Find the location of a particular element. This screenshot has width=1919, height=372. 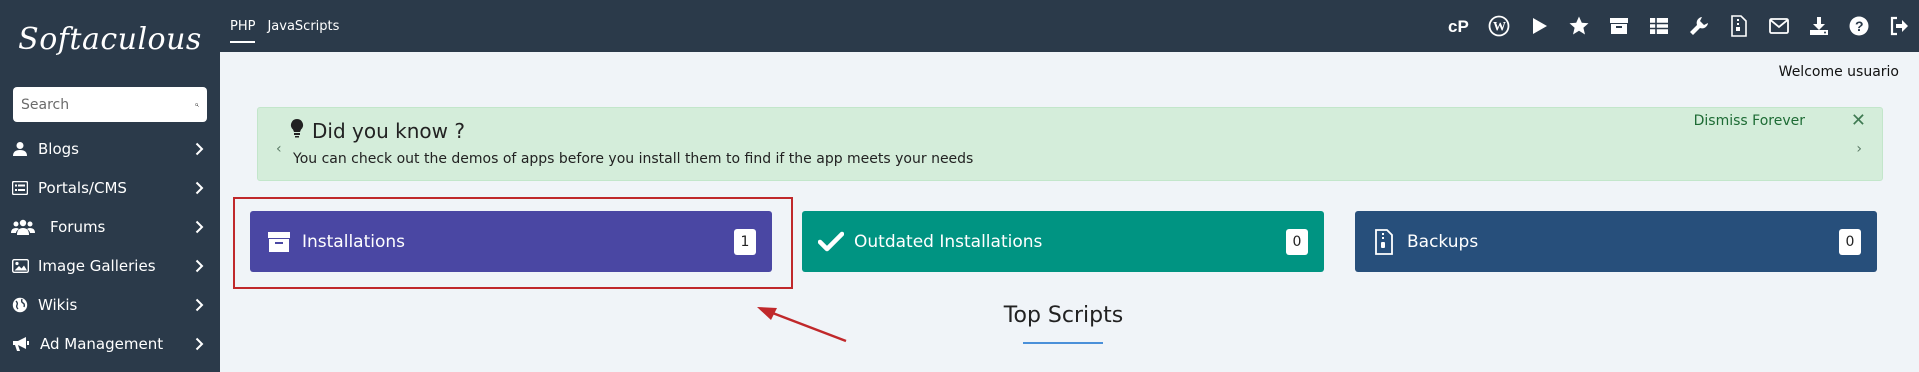

play-icon is located at coordinates (1539, 26).